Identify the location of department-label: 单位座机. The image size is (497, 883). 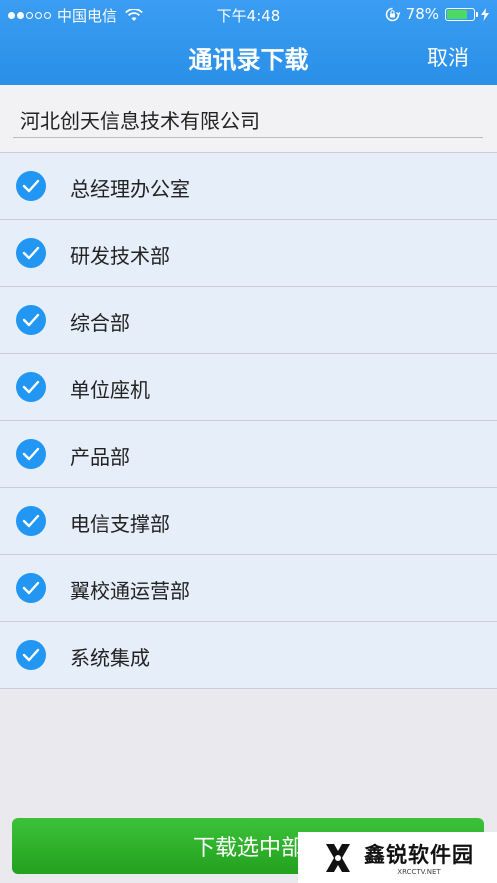
(110, 390).